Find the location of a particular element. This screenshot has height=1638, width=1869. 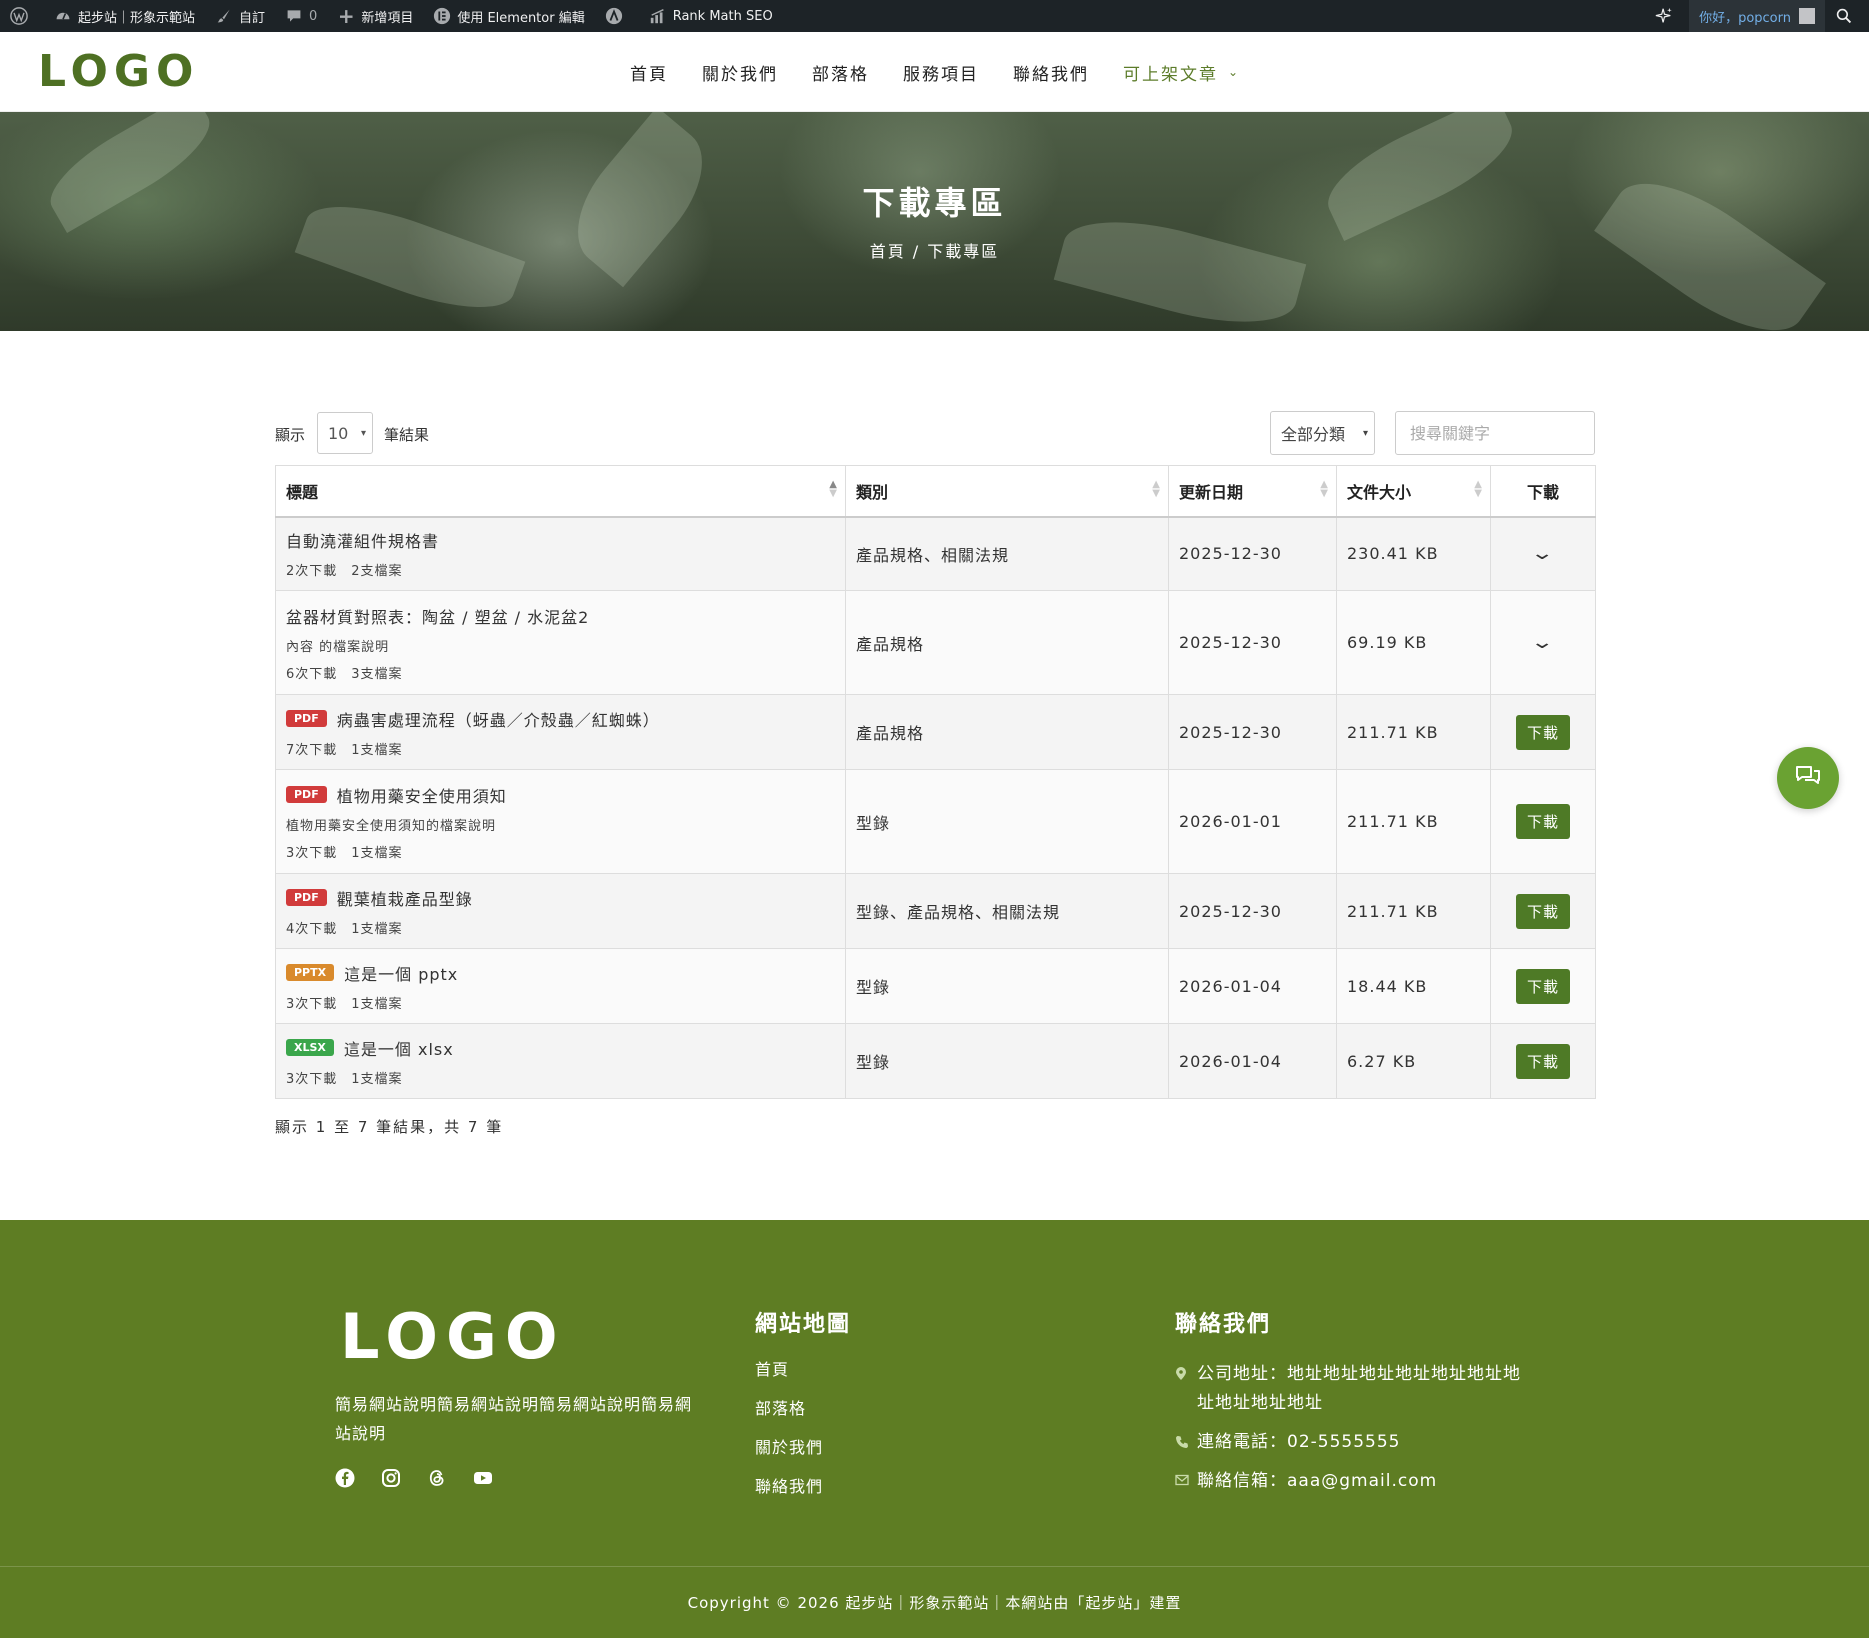

youtube-icon is located at coordinates (483, 1478).